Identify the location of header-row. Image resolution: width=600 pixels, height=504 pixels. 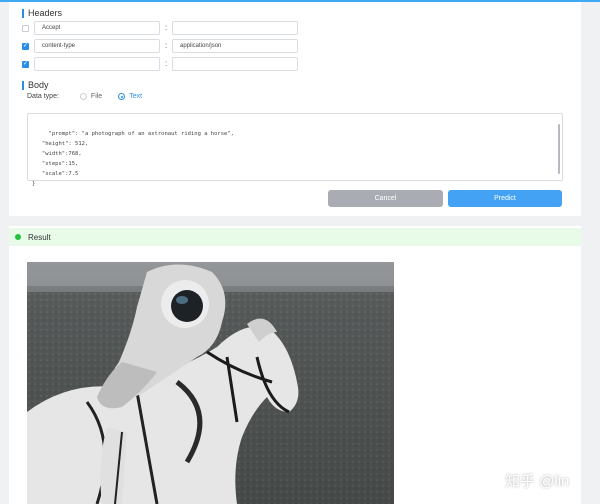
(25, 28).